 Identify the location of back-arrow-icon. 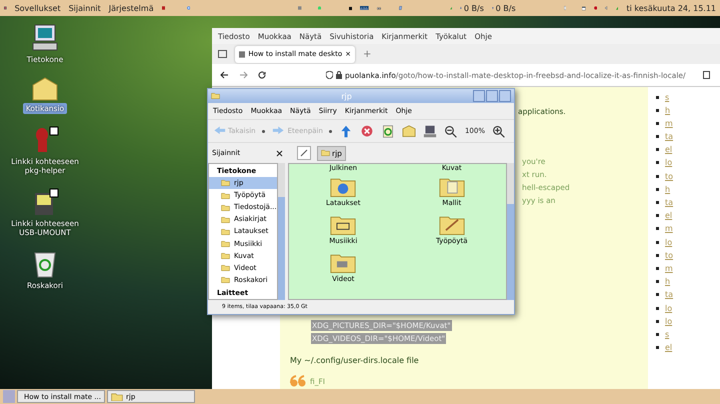
(224, 75).